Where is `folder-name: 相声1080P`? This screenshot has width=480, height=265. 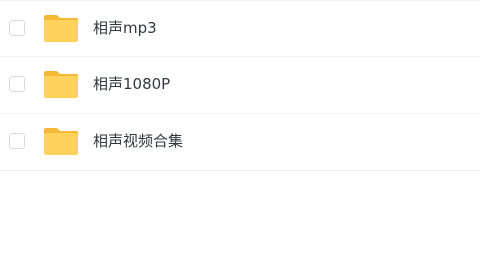 folder-name: 相声1080P is located at coordinates (131, 84).